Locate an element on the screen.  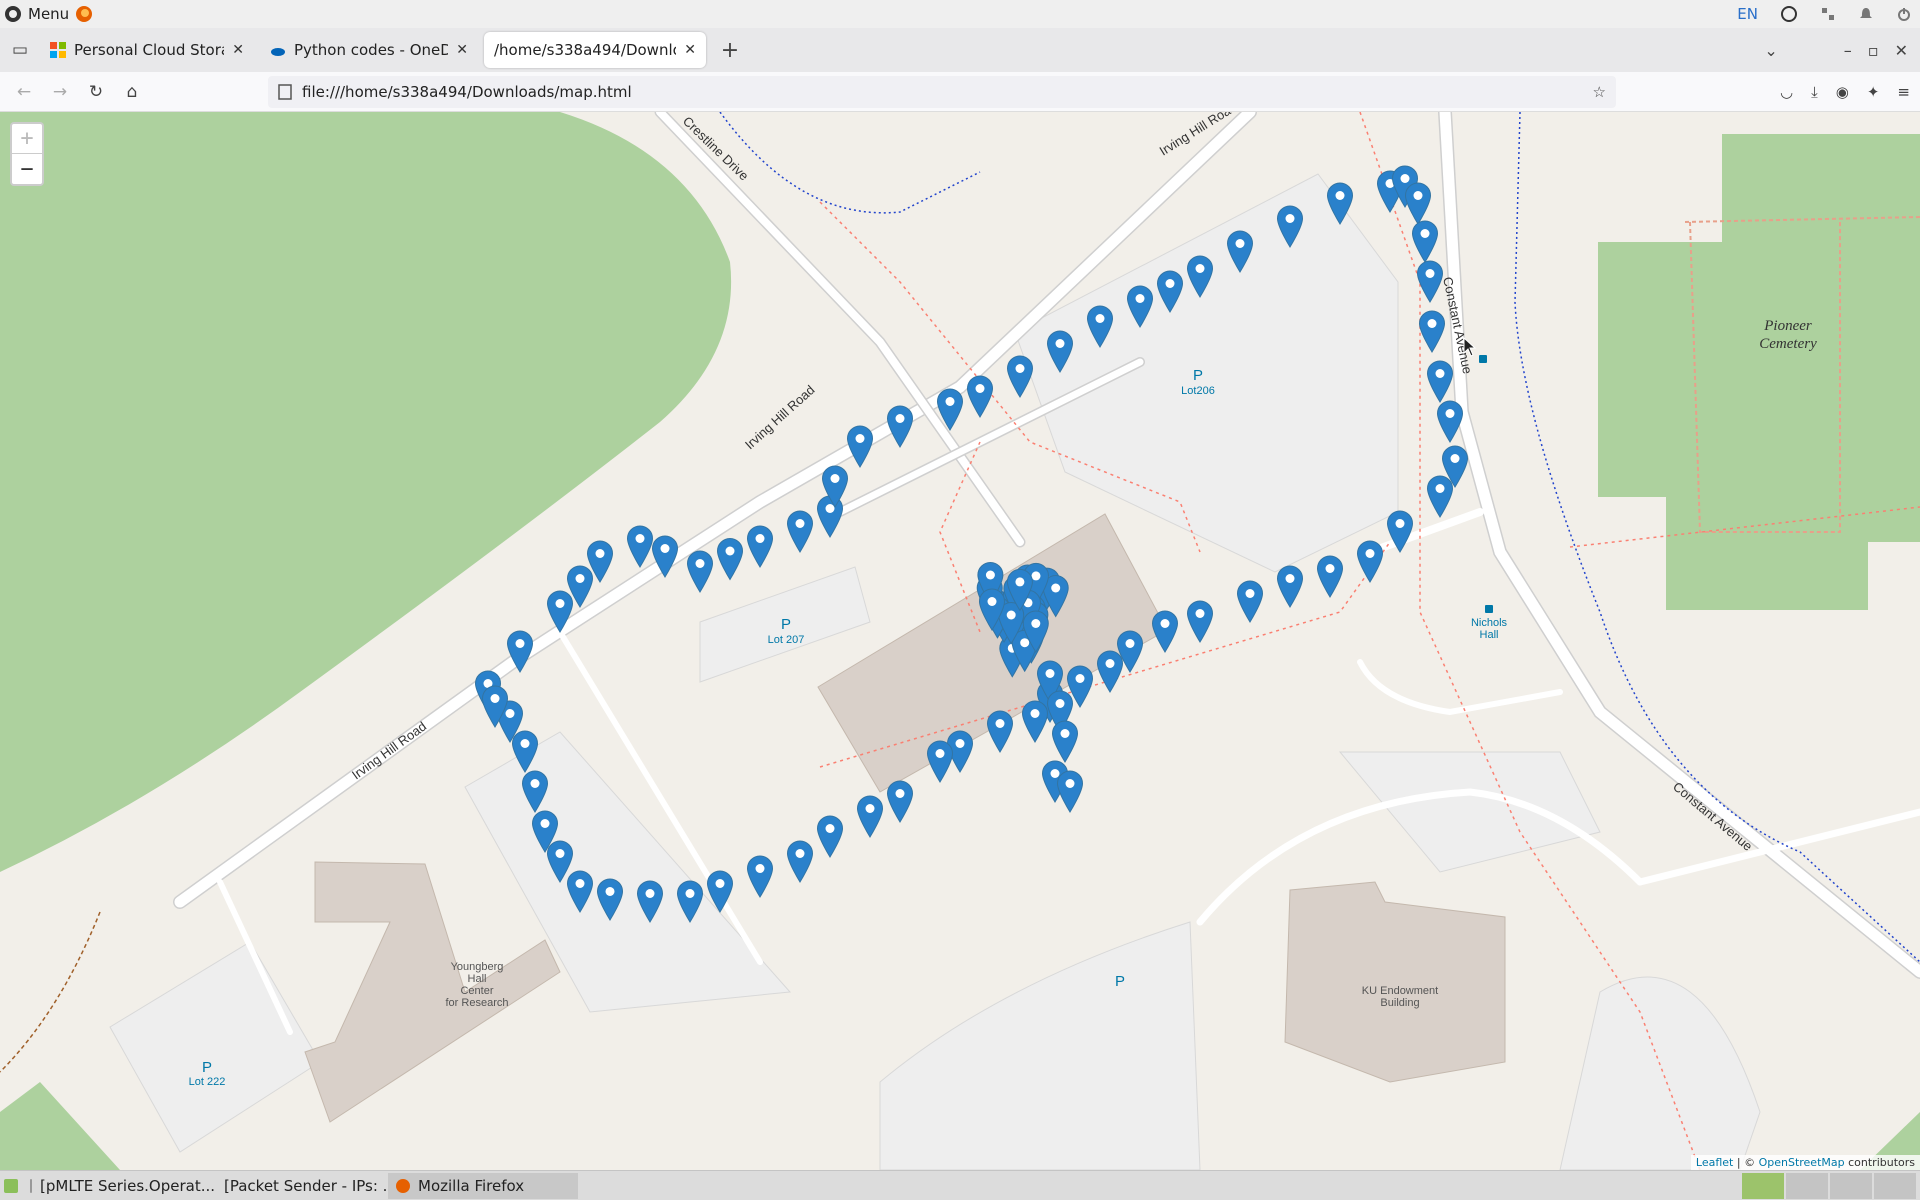
network-icon is located at coordinates (1828, 14).